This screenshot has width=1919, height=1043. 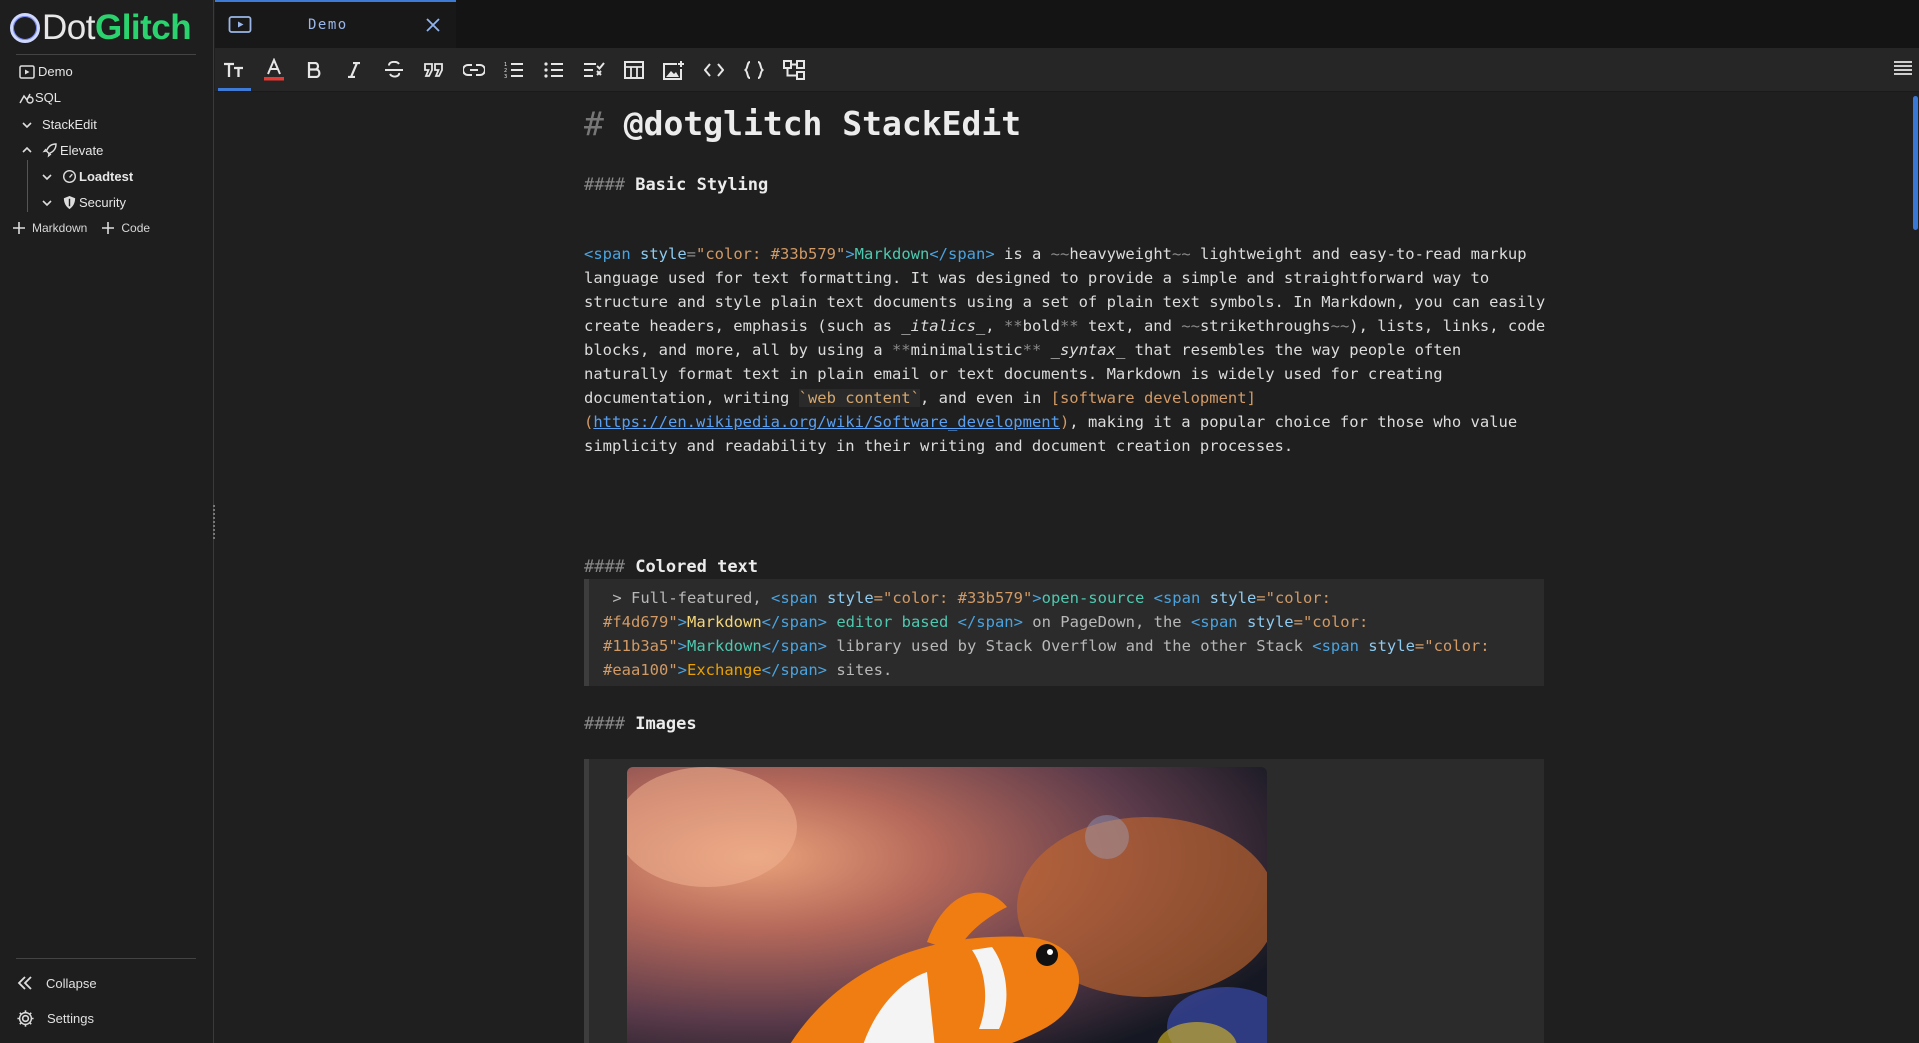 I want to click on sidebar-item-stackedit: StackEdit, so click(x=58, y=124).